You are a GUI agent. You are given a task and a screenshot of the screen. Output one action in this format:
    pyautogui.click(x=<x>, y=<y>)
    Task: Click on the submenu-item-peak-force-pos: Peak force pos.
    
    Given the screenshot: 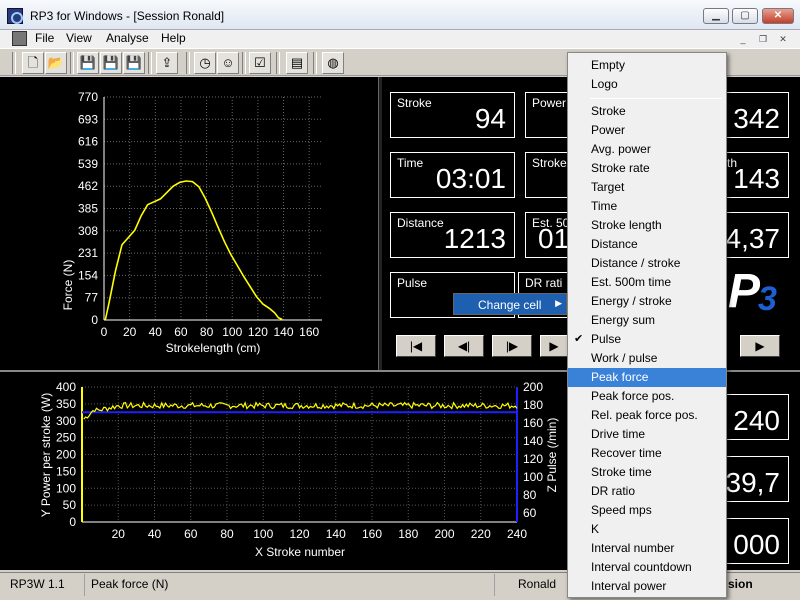 What is the action you would take?
    pyautogui.click(x=647, y=396)
    